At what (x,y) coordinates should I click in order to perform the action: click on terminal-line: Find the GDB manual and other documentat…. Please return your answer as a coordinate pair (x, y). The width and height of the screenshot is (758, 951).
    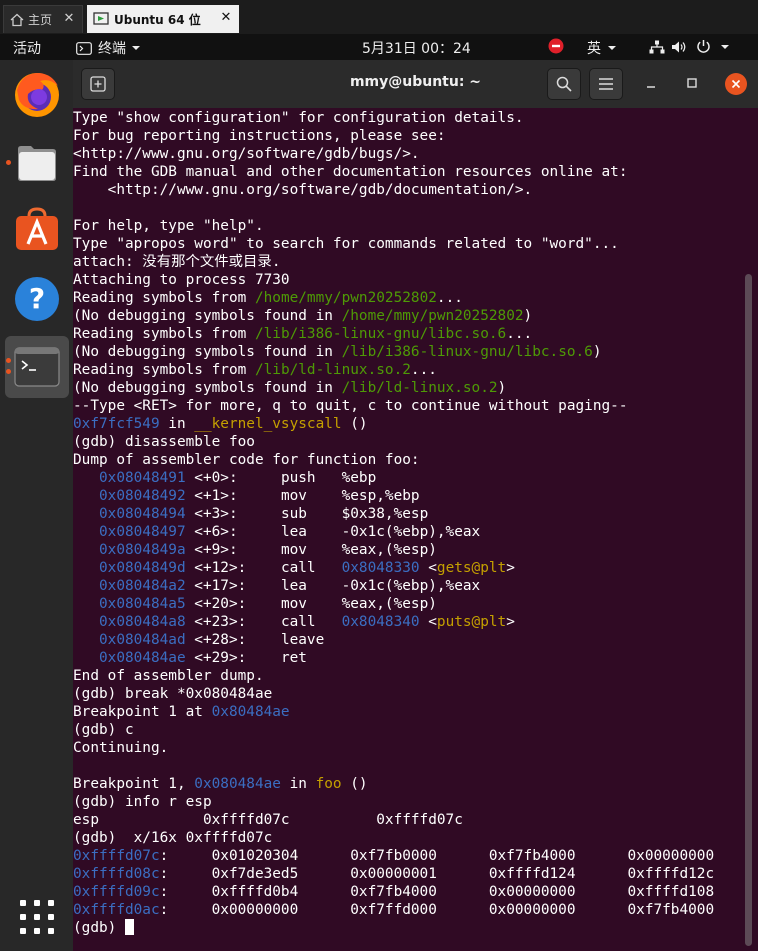
    Looking at the image, I should click on (408, 172).